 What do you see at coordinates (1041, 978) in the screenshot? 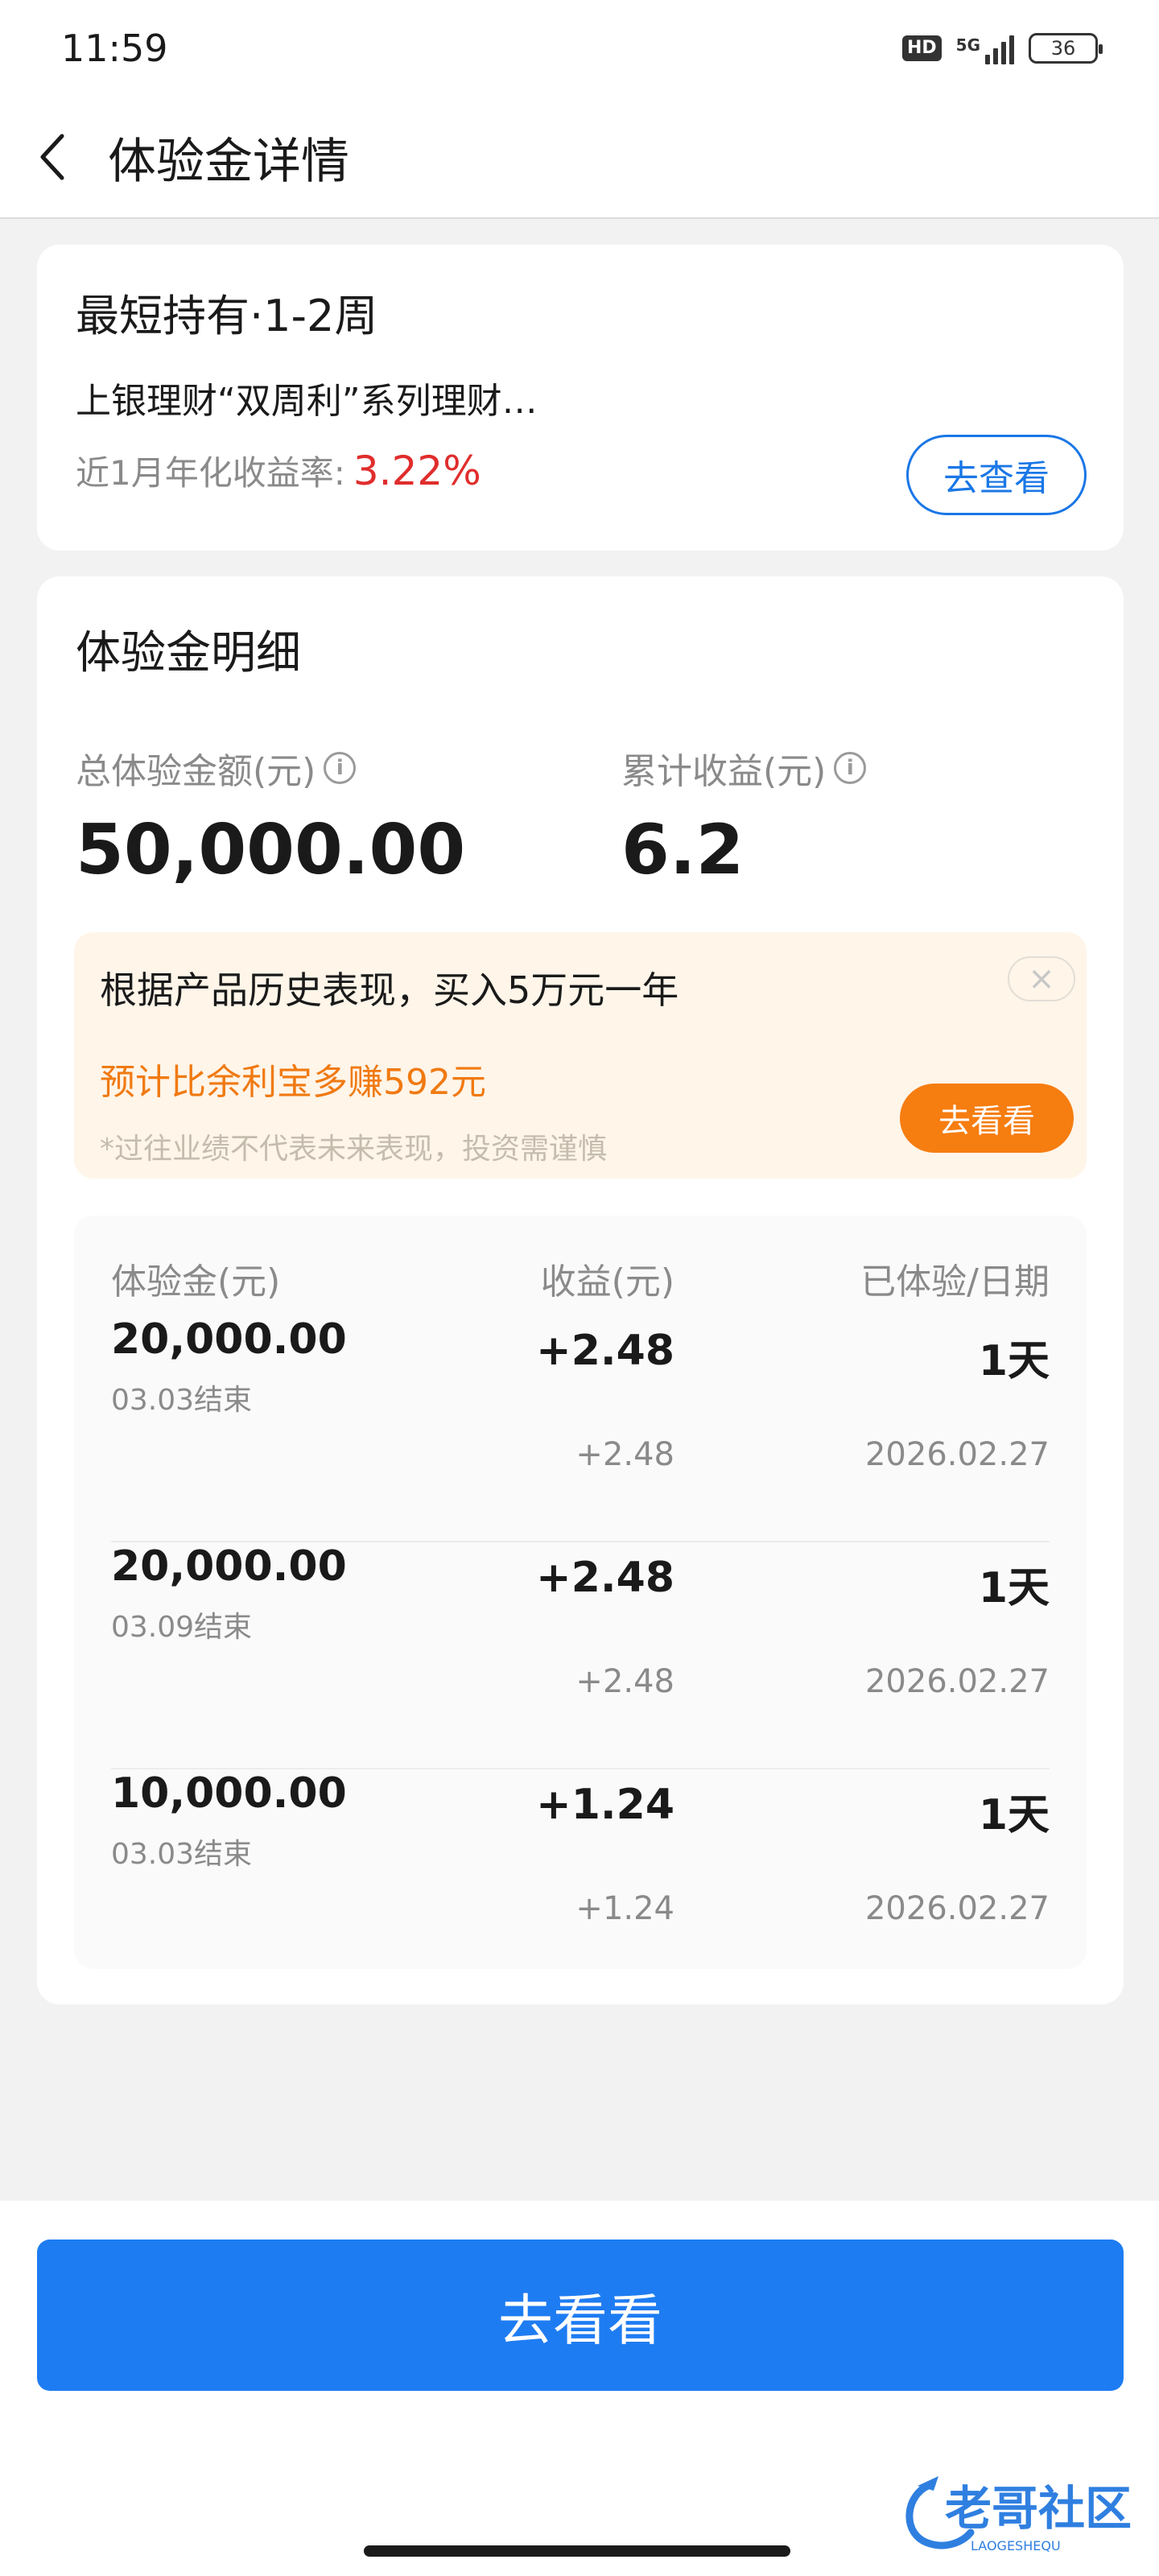
I see `close-icon: ×` at bounding box center [1041, 978].